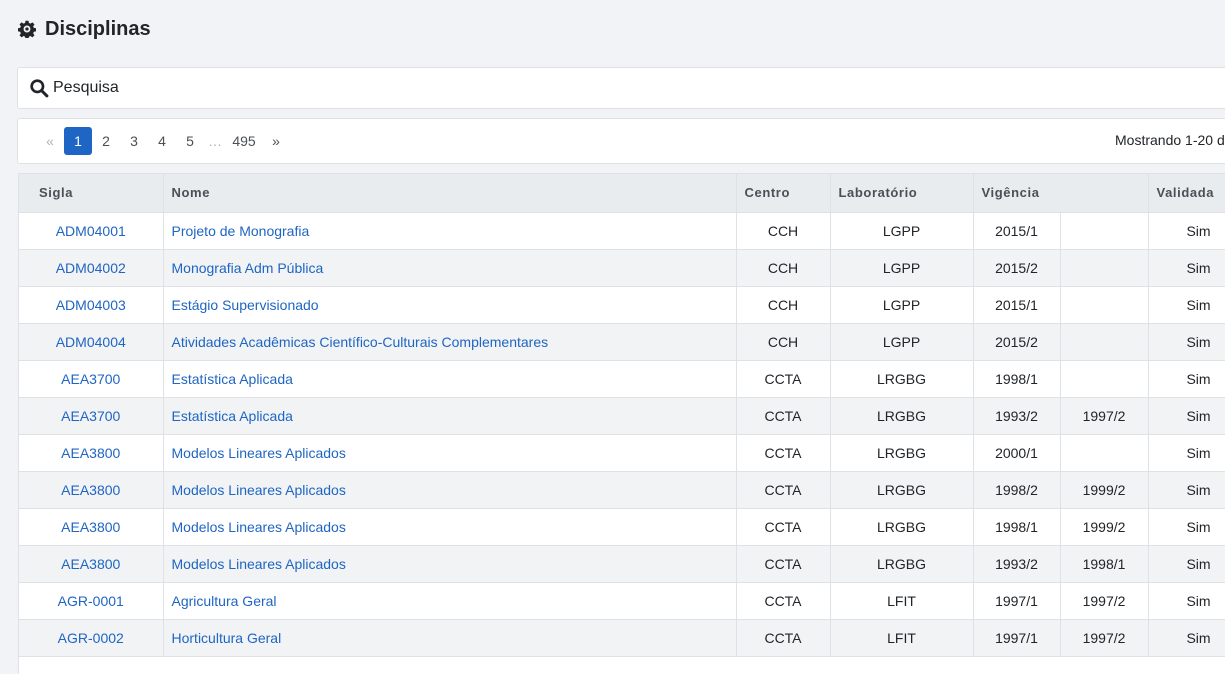 The image size is (1225, 674). Describe the element at coordinates (450, 638) in the screenshot. I see `cell-nome: Horticultura Geral` at that location.